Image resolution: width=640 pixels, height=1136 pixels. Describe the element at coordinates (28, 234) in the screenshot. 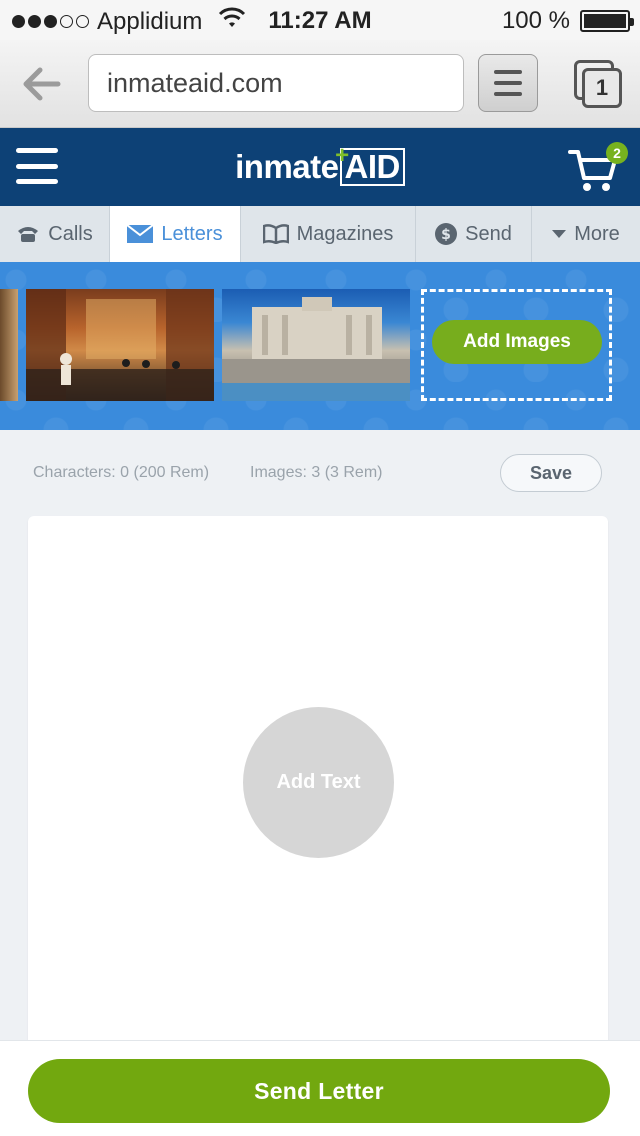

I see `phone-icon` at that location.